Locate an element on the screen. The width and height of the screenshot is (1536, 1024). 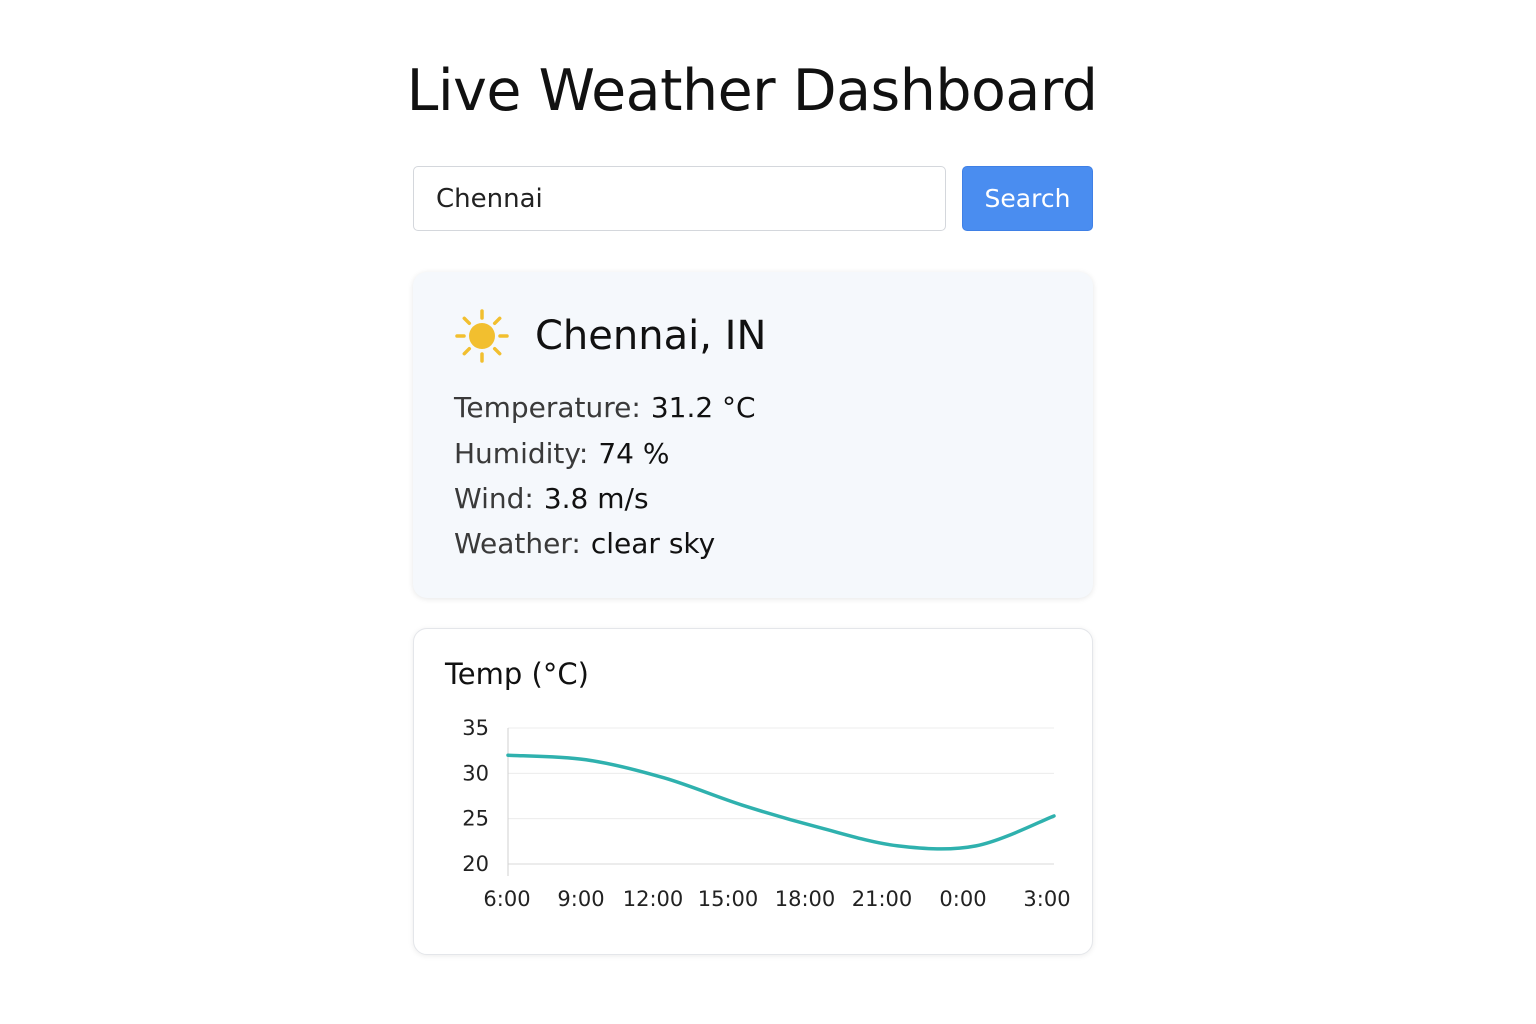
weather-condition-row: Weather: clear sky is located at coordinates (584, 544).